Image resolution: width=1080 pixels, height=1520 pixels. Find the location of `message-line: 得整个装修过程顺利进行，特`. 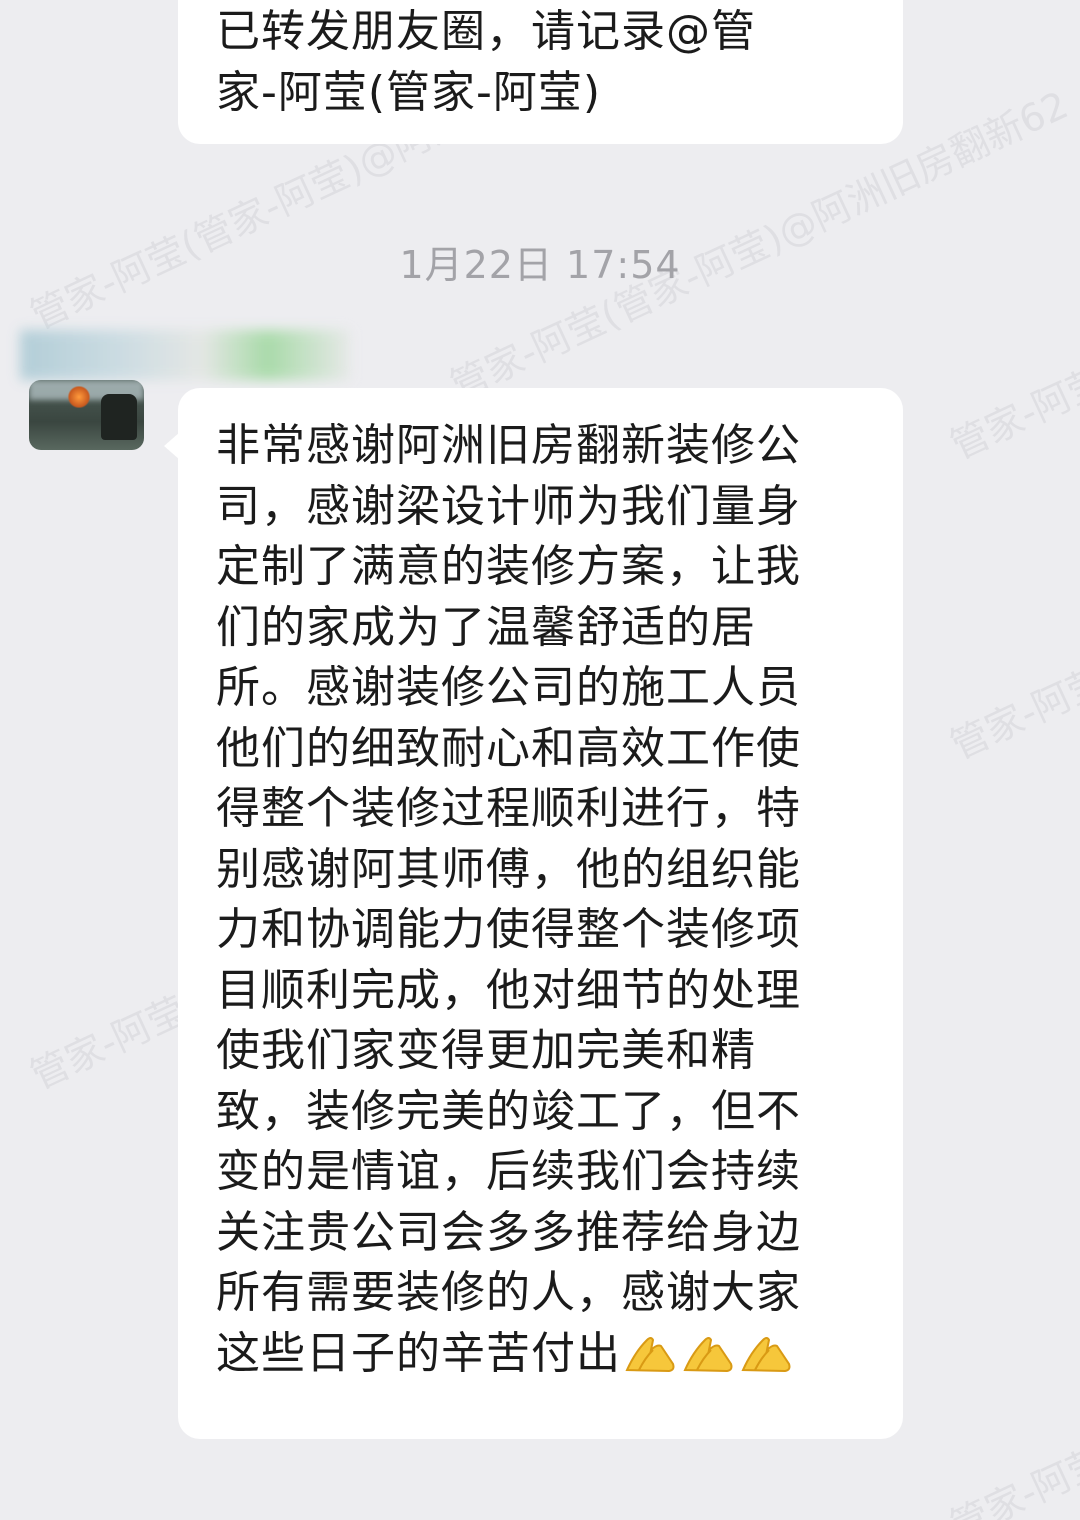

message-line: 得整个装修过程顺利进行，特 is located at coordinates (508, 808).